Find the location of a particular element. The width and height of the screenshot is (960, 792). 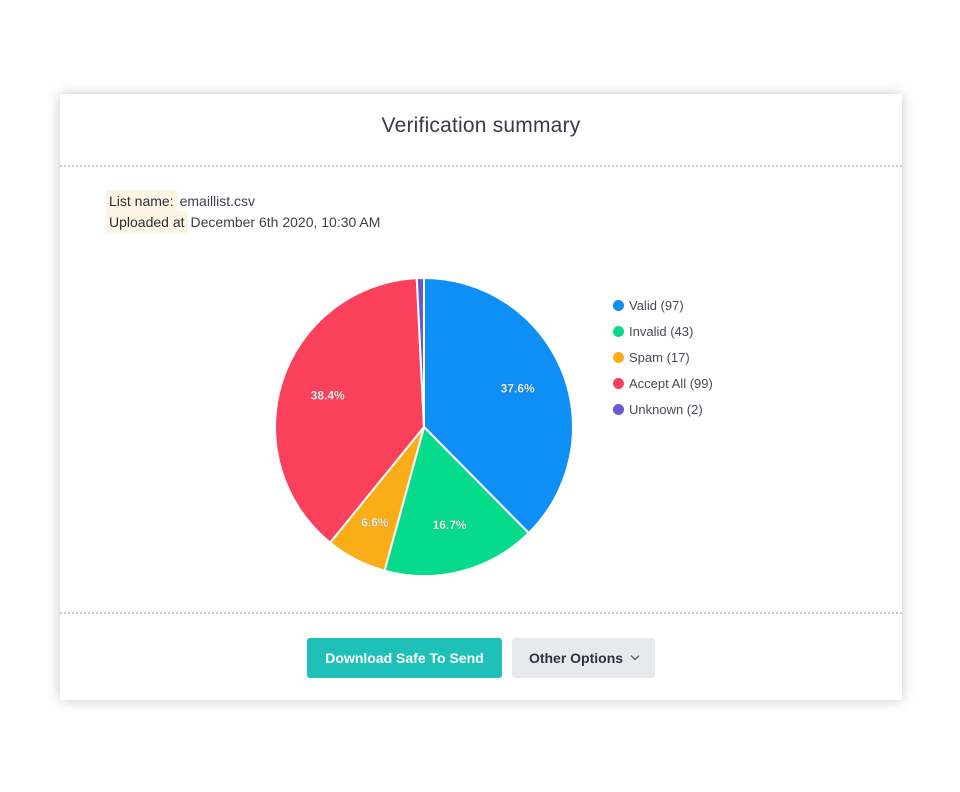

header-divider is located at coordinates (481, 166).